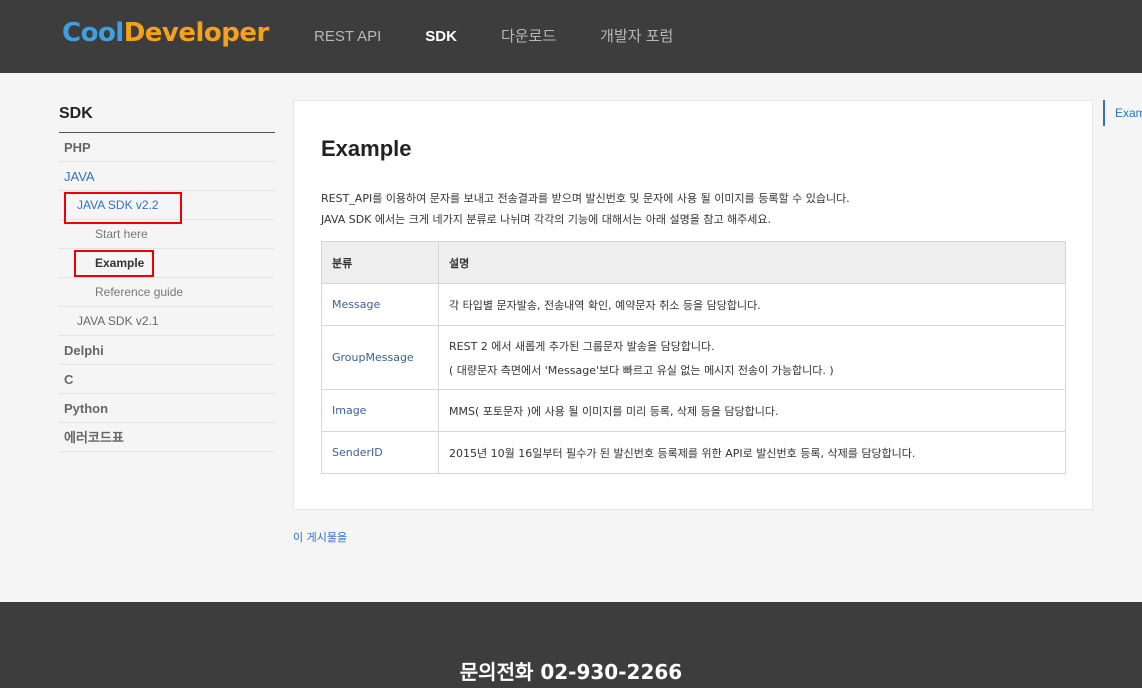 The height and width of the screenshot is (688, 1142). What do you see at coordinates (441, 37) in the screenshot?
I see `nav-sdk: SDK` at bounding box center [441, 37].